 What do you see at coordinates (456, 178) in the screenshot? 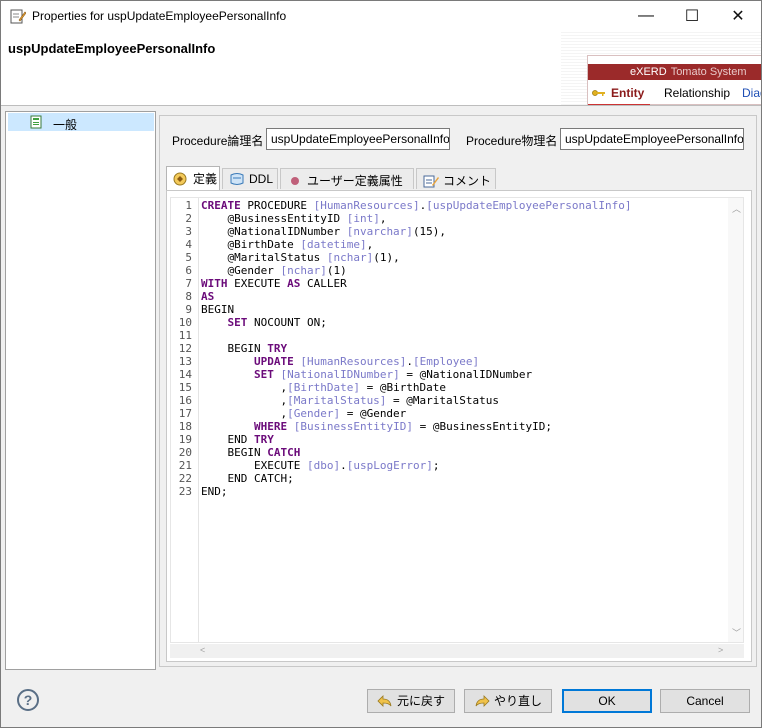
I see `tab-comment: コメント` at bounding box center [456, 178].